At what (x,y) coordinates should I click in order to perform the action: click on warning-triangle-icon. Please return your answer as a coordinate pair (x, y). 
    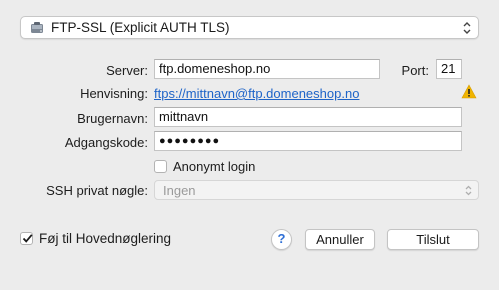
    Looking at the image, I should click on (469, 91).